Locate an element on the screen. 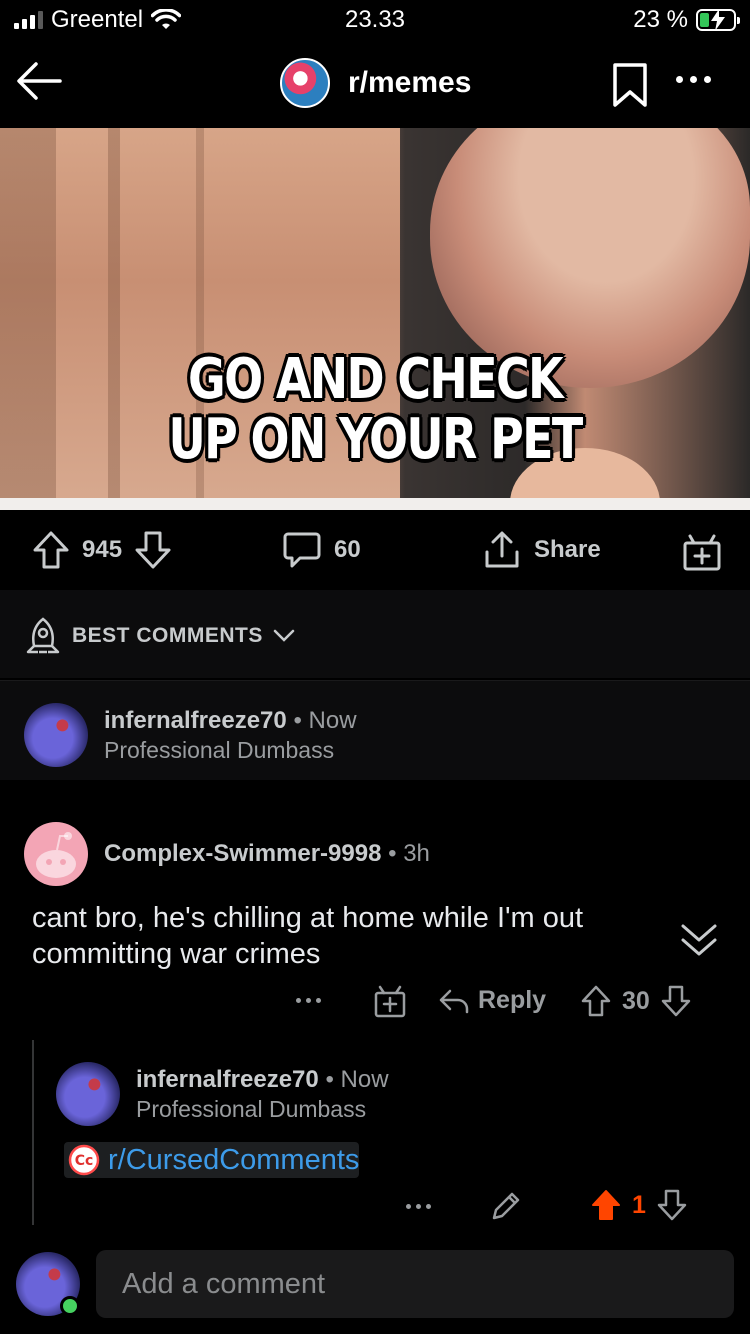 Image resolution: width=750 pixels, height=1334 pixels. chevron-down-icon is located at coordinates (284, 635).